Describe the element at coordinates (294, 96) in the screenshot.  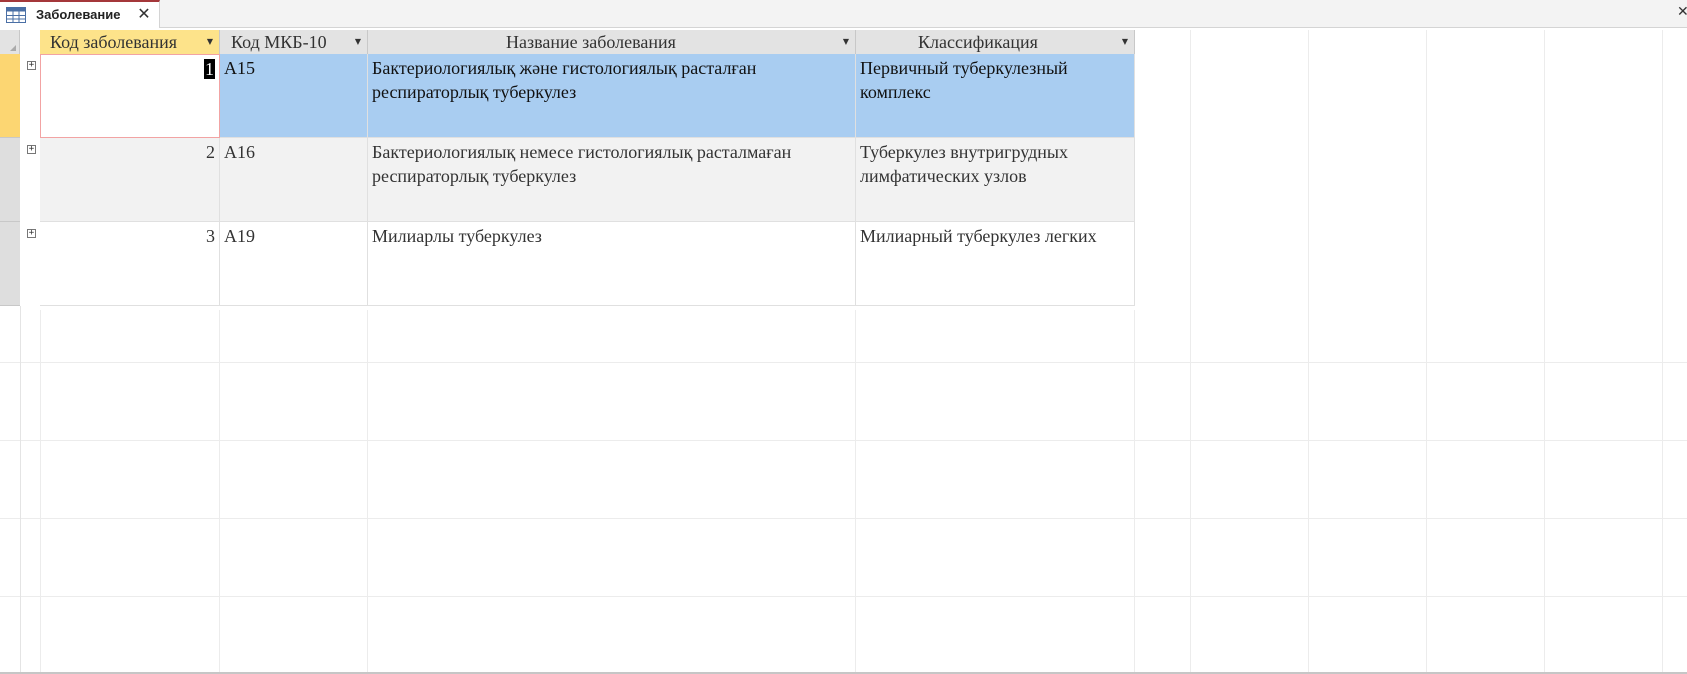
I see `cell-kod-mkb10: A15` at that location.